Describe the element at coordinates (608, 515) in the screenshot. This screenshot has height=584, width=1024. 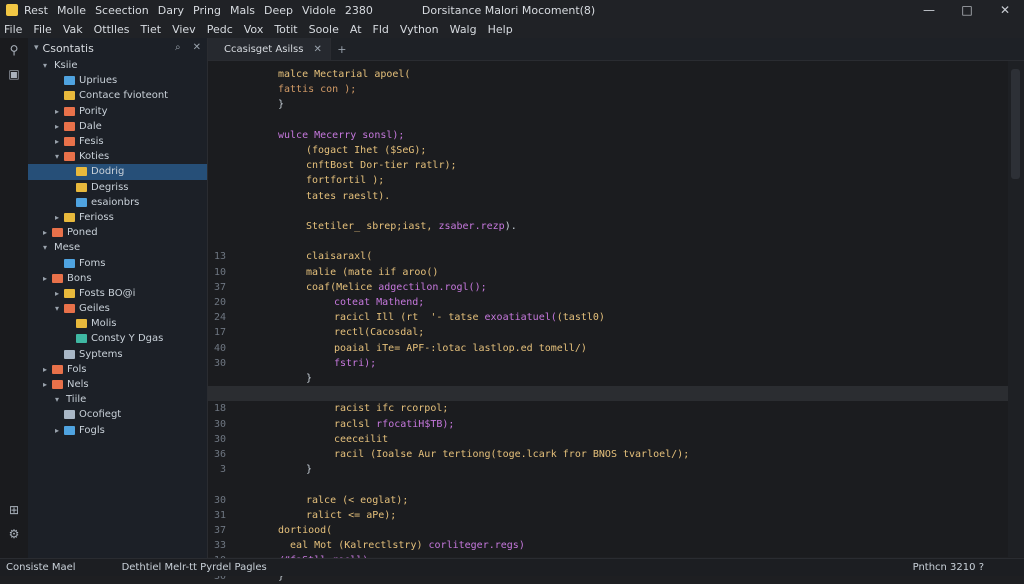
I see `code-line: 31 ralict <= aPe);` at that location.